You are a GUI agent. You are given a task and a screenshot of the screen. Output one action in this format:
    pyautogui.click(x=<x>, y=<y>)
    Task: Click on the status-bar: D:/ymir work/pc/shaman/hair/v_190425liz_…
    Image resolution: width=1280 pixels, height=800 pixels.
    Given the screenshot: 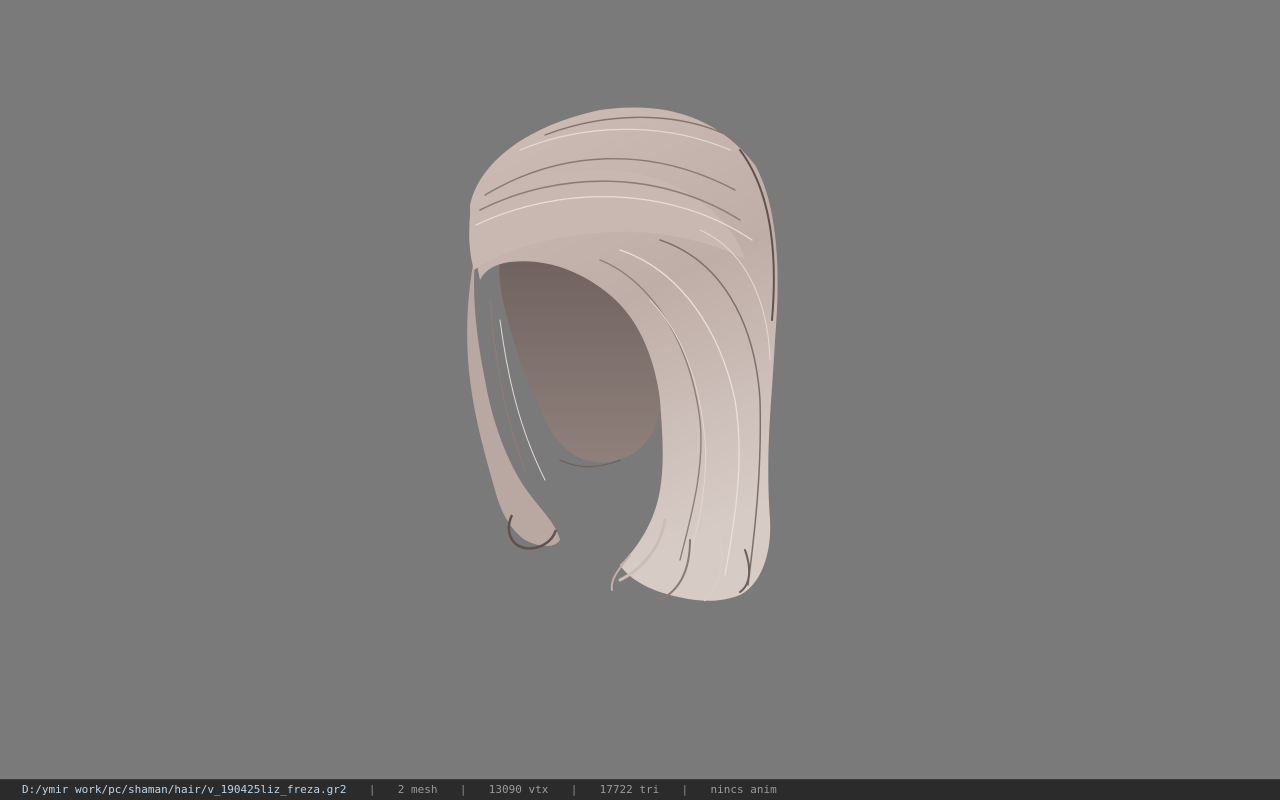 What is the action you would take?
    pyautogui.click(x=640, y=789)
    